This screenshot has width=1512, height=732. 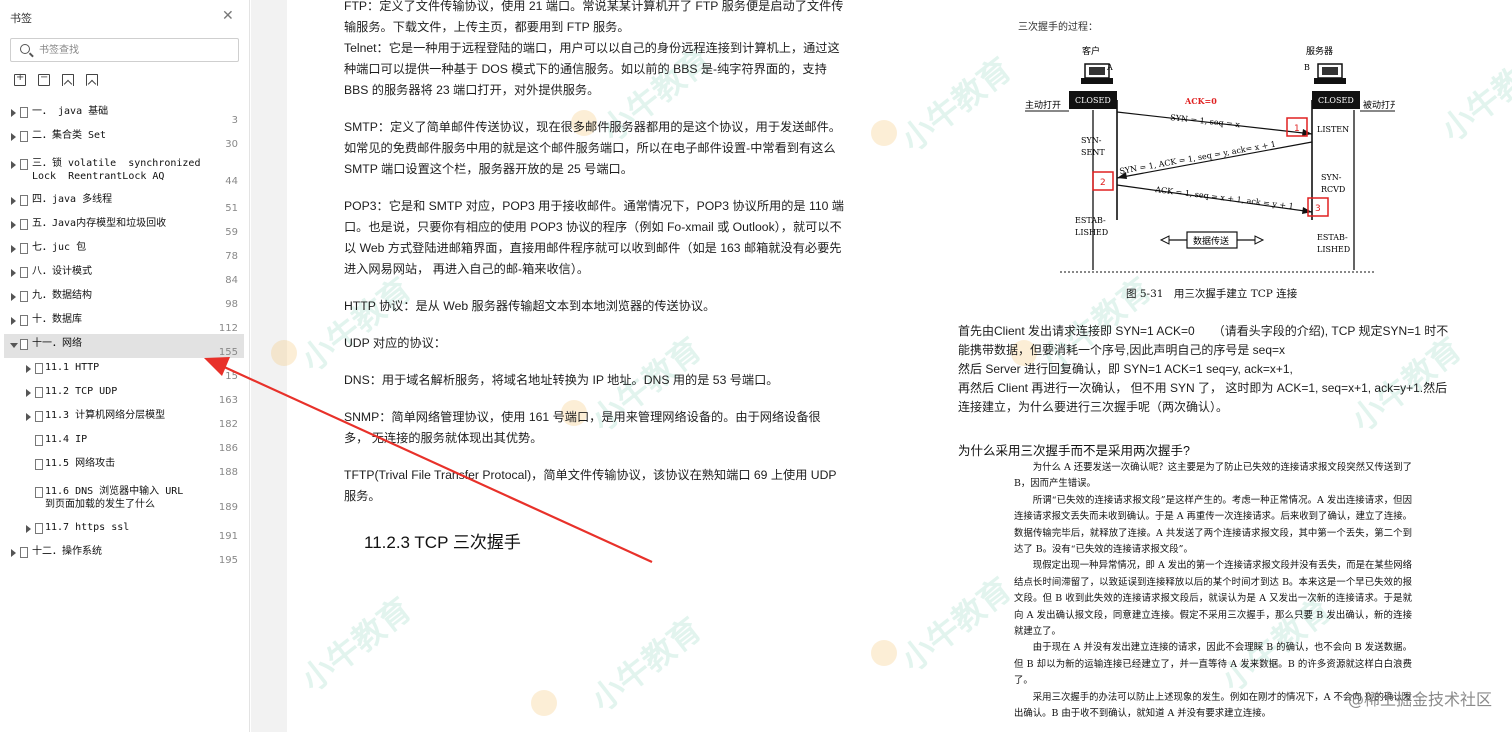 What do you see at coordinates (228, 507) in the screenshot?
I see `bookmark-page: 189` at bounding box center [228, 507].